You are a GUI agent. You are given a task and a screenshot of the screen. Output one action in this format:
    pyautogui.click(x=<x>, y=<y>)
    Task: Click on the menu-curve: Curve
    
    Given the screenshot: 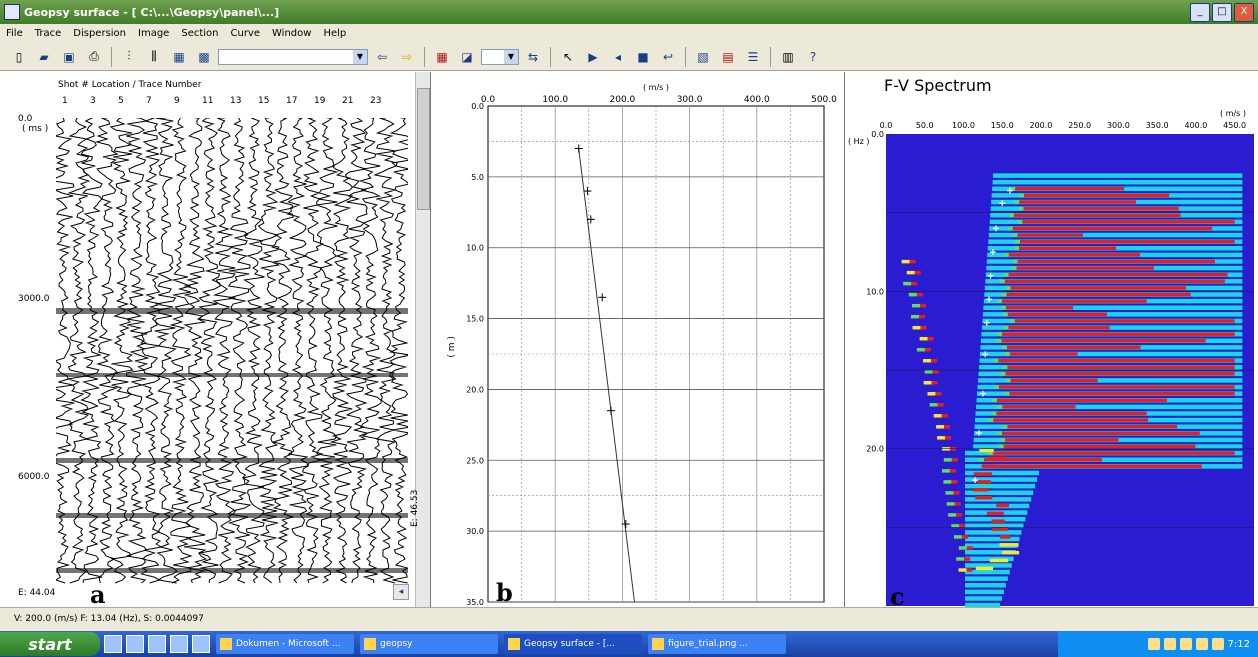 What is the action you would take?
    pyautogui.click(x=246, y=33)
    